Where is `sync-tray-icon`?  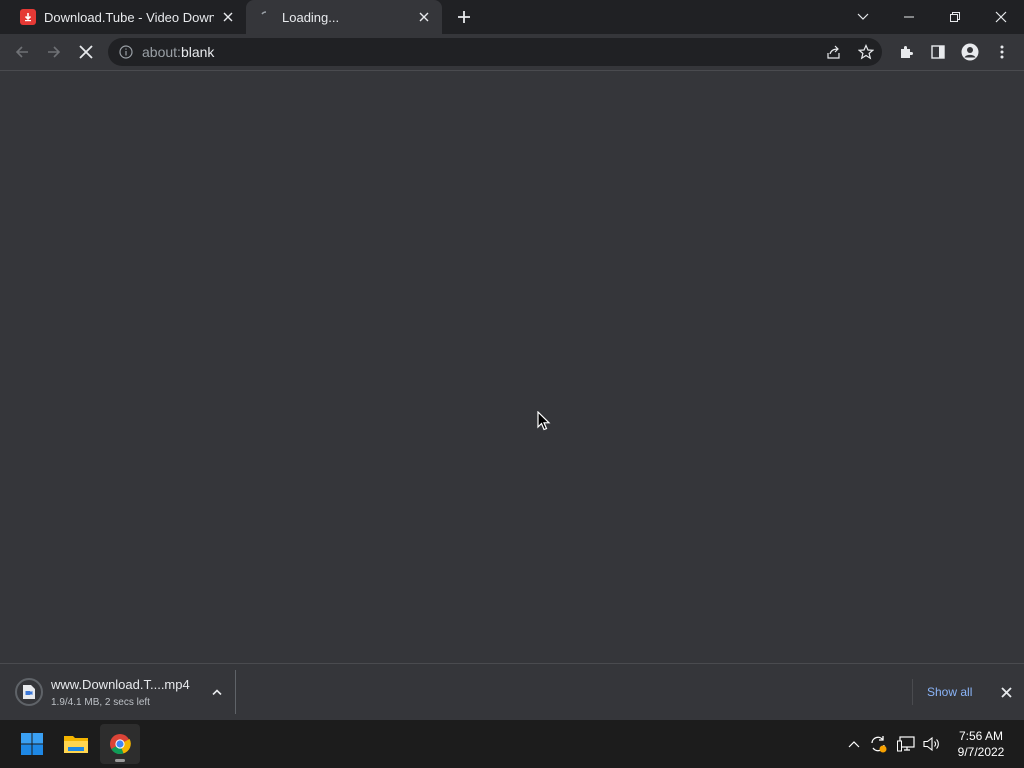
sync-tray-icon is located at coordinates (878, 744).